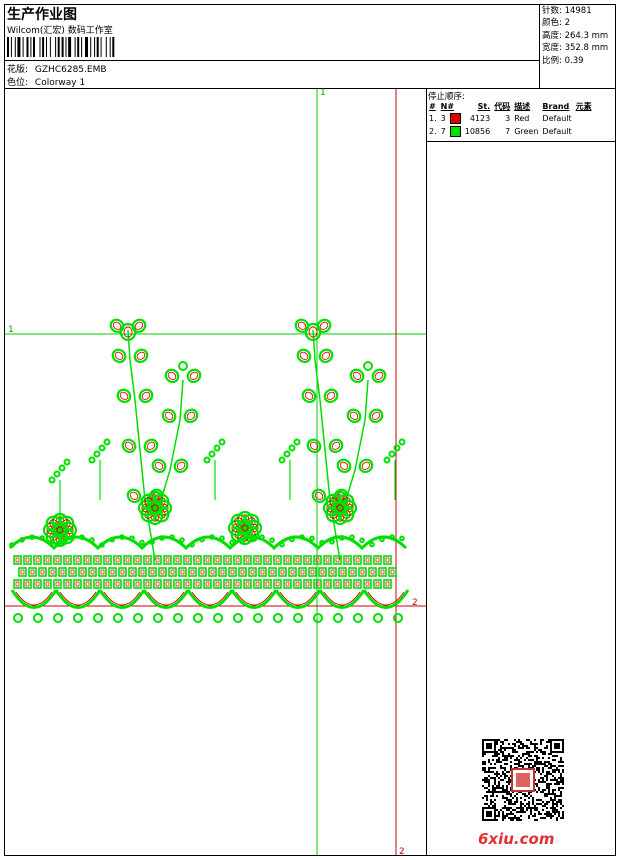 This screenshot has height=860, width=620. What do you see at coordinates (415, 603) in the screenshot?
I see `guide-label-right: 2` at bounding box center [415, 603].